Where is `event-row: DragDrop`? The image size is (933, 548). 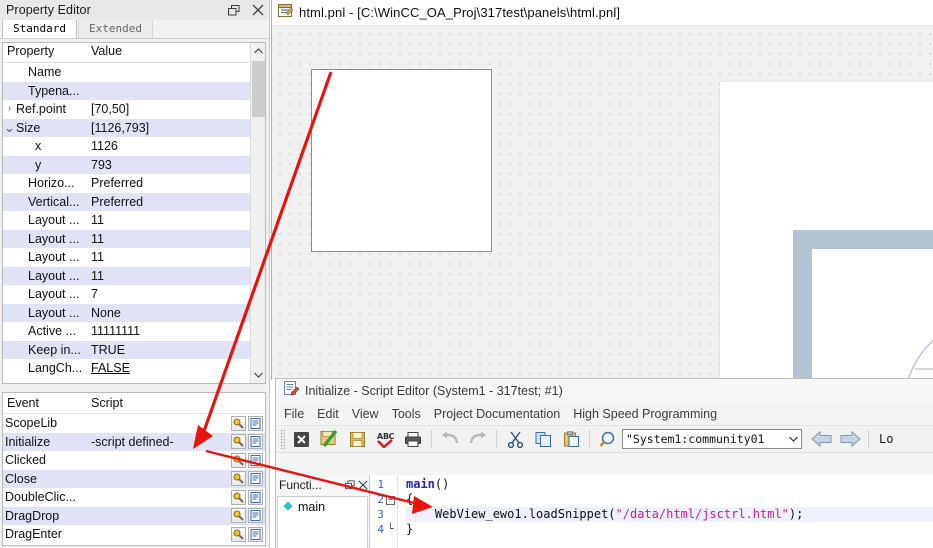 event-row: DragDrop is located at coordinates (134, 515).